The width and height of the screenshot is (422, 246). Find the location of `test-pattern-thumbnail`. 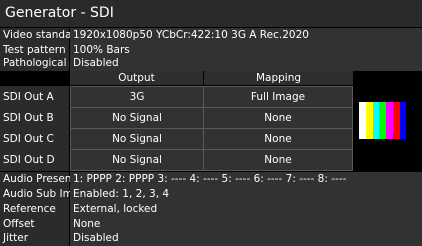

test-pattern-thumbnail is located at coordinates (386, 120).